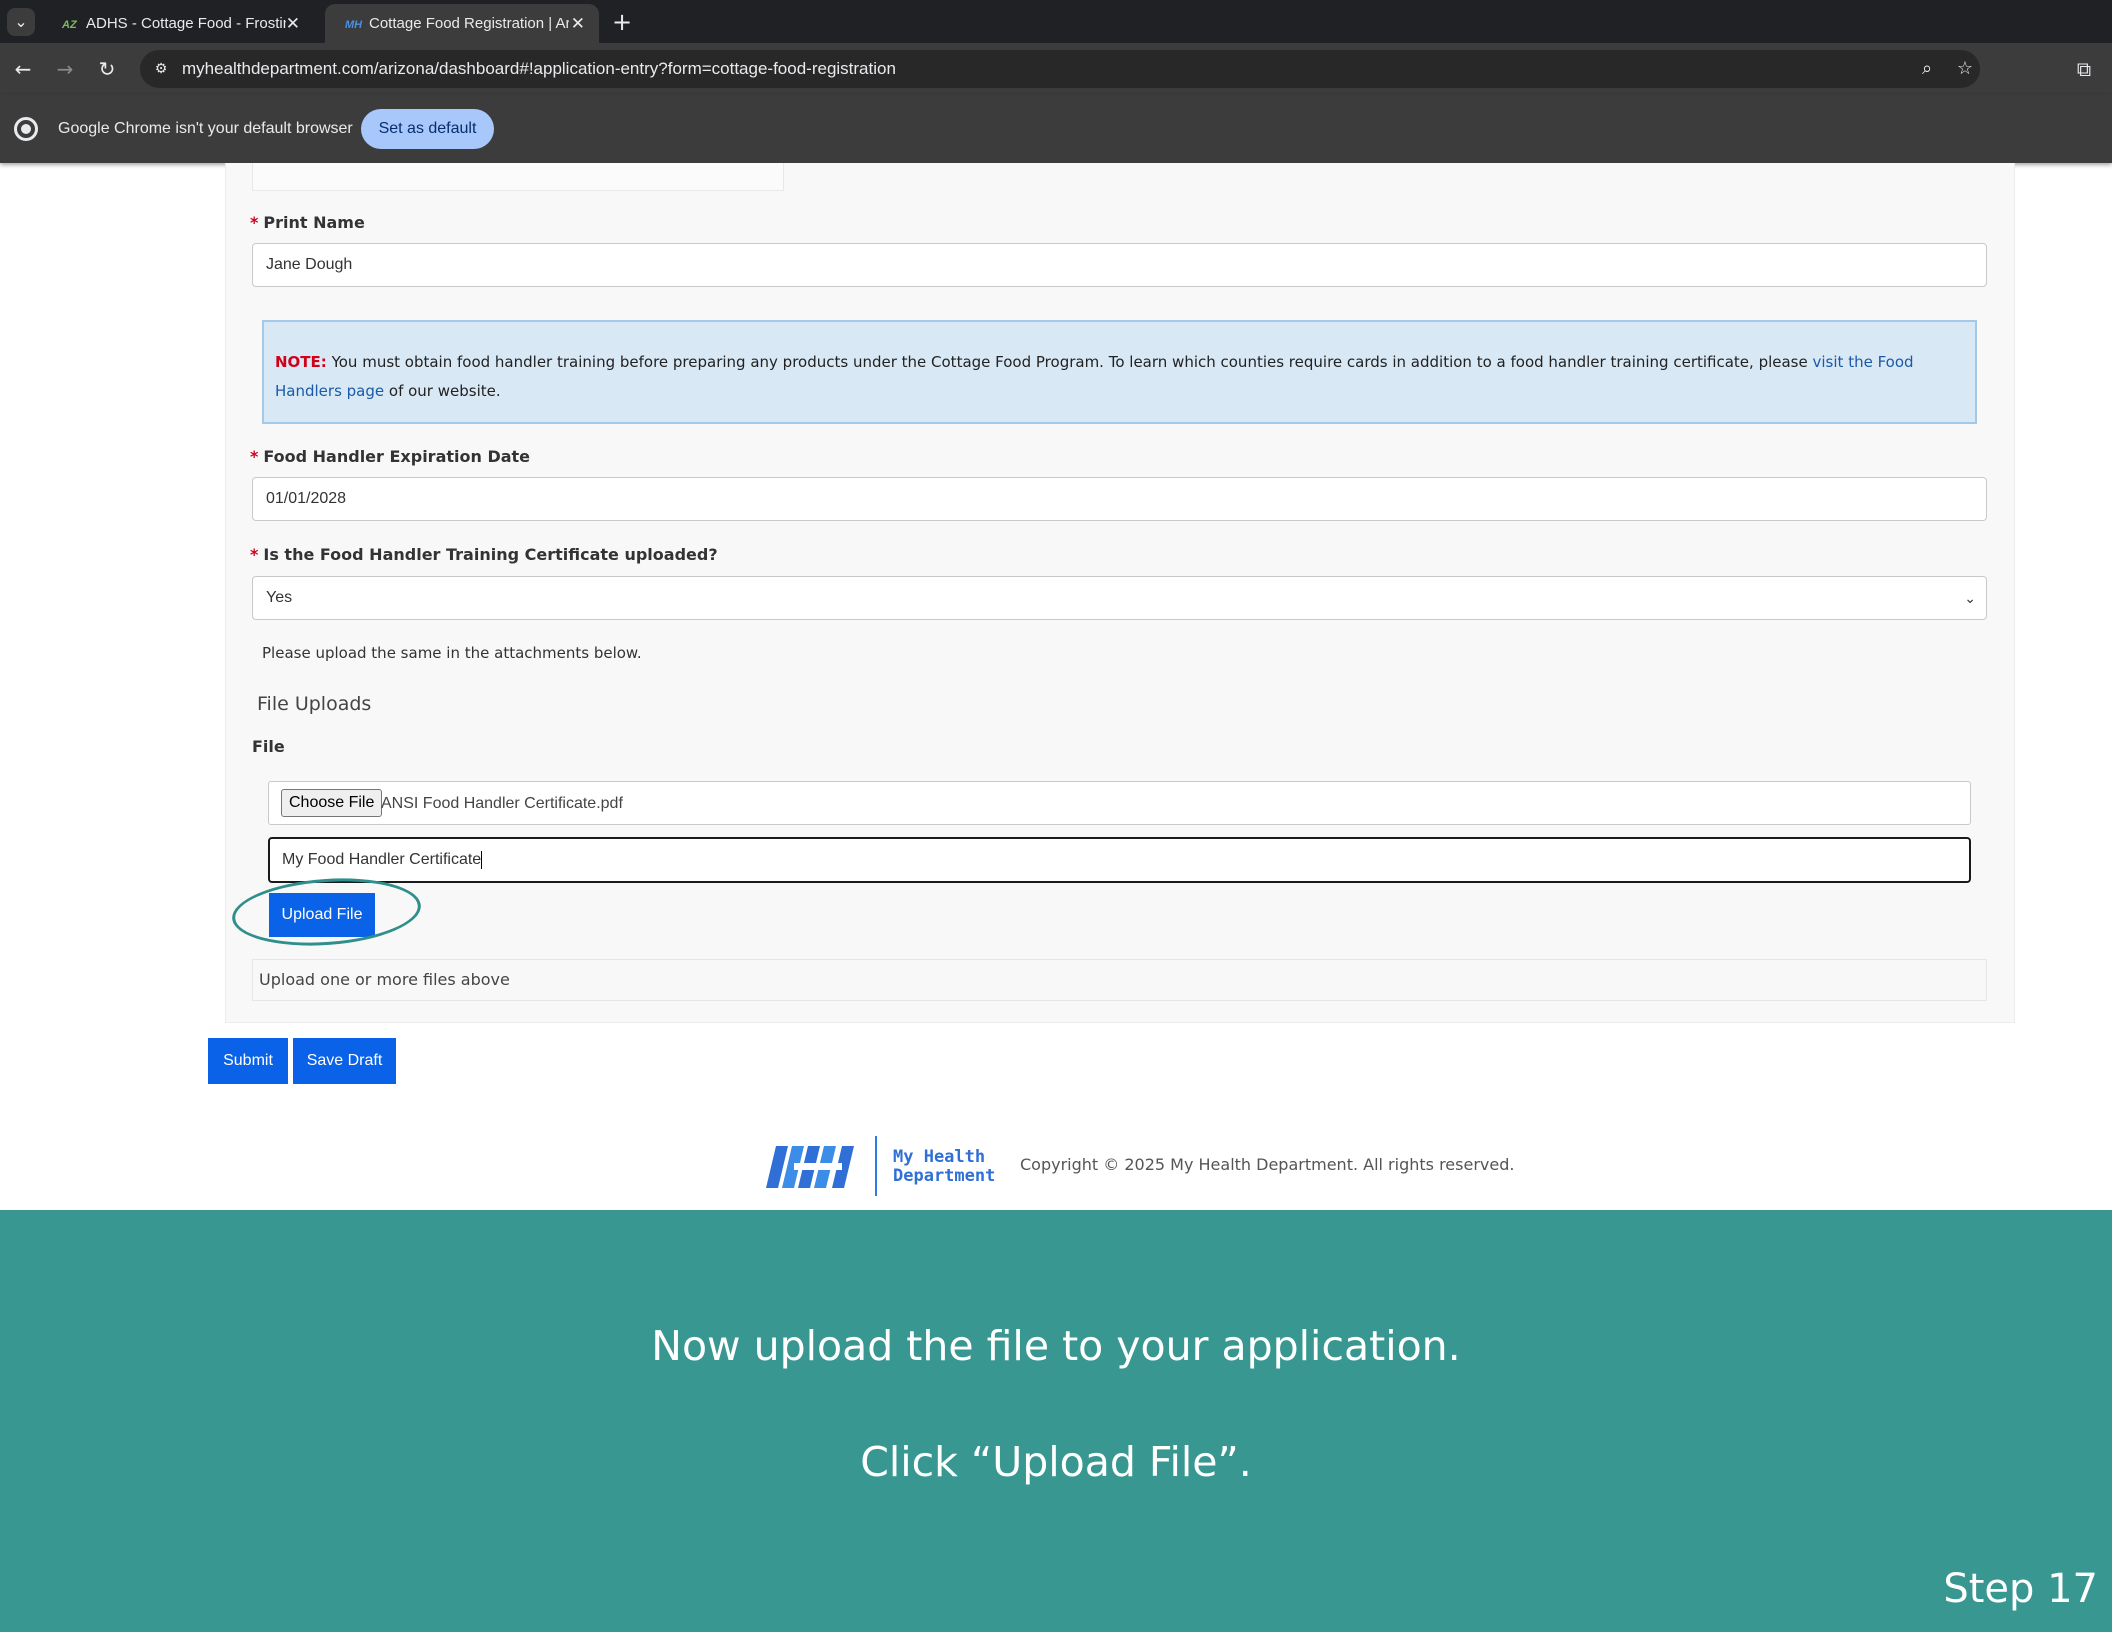 This screenshot has height=1632, width=2112. What do you see at coordinates (944, 1176) in the screenshot?
I see `footer-brand-line2: Department` at bounding box center [944, 1176].